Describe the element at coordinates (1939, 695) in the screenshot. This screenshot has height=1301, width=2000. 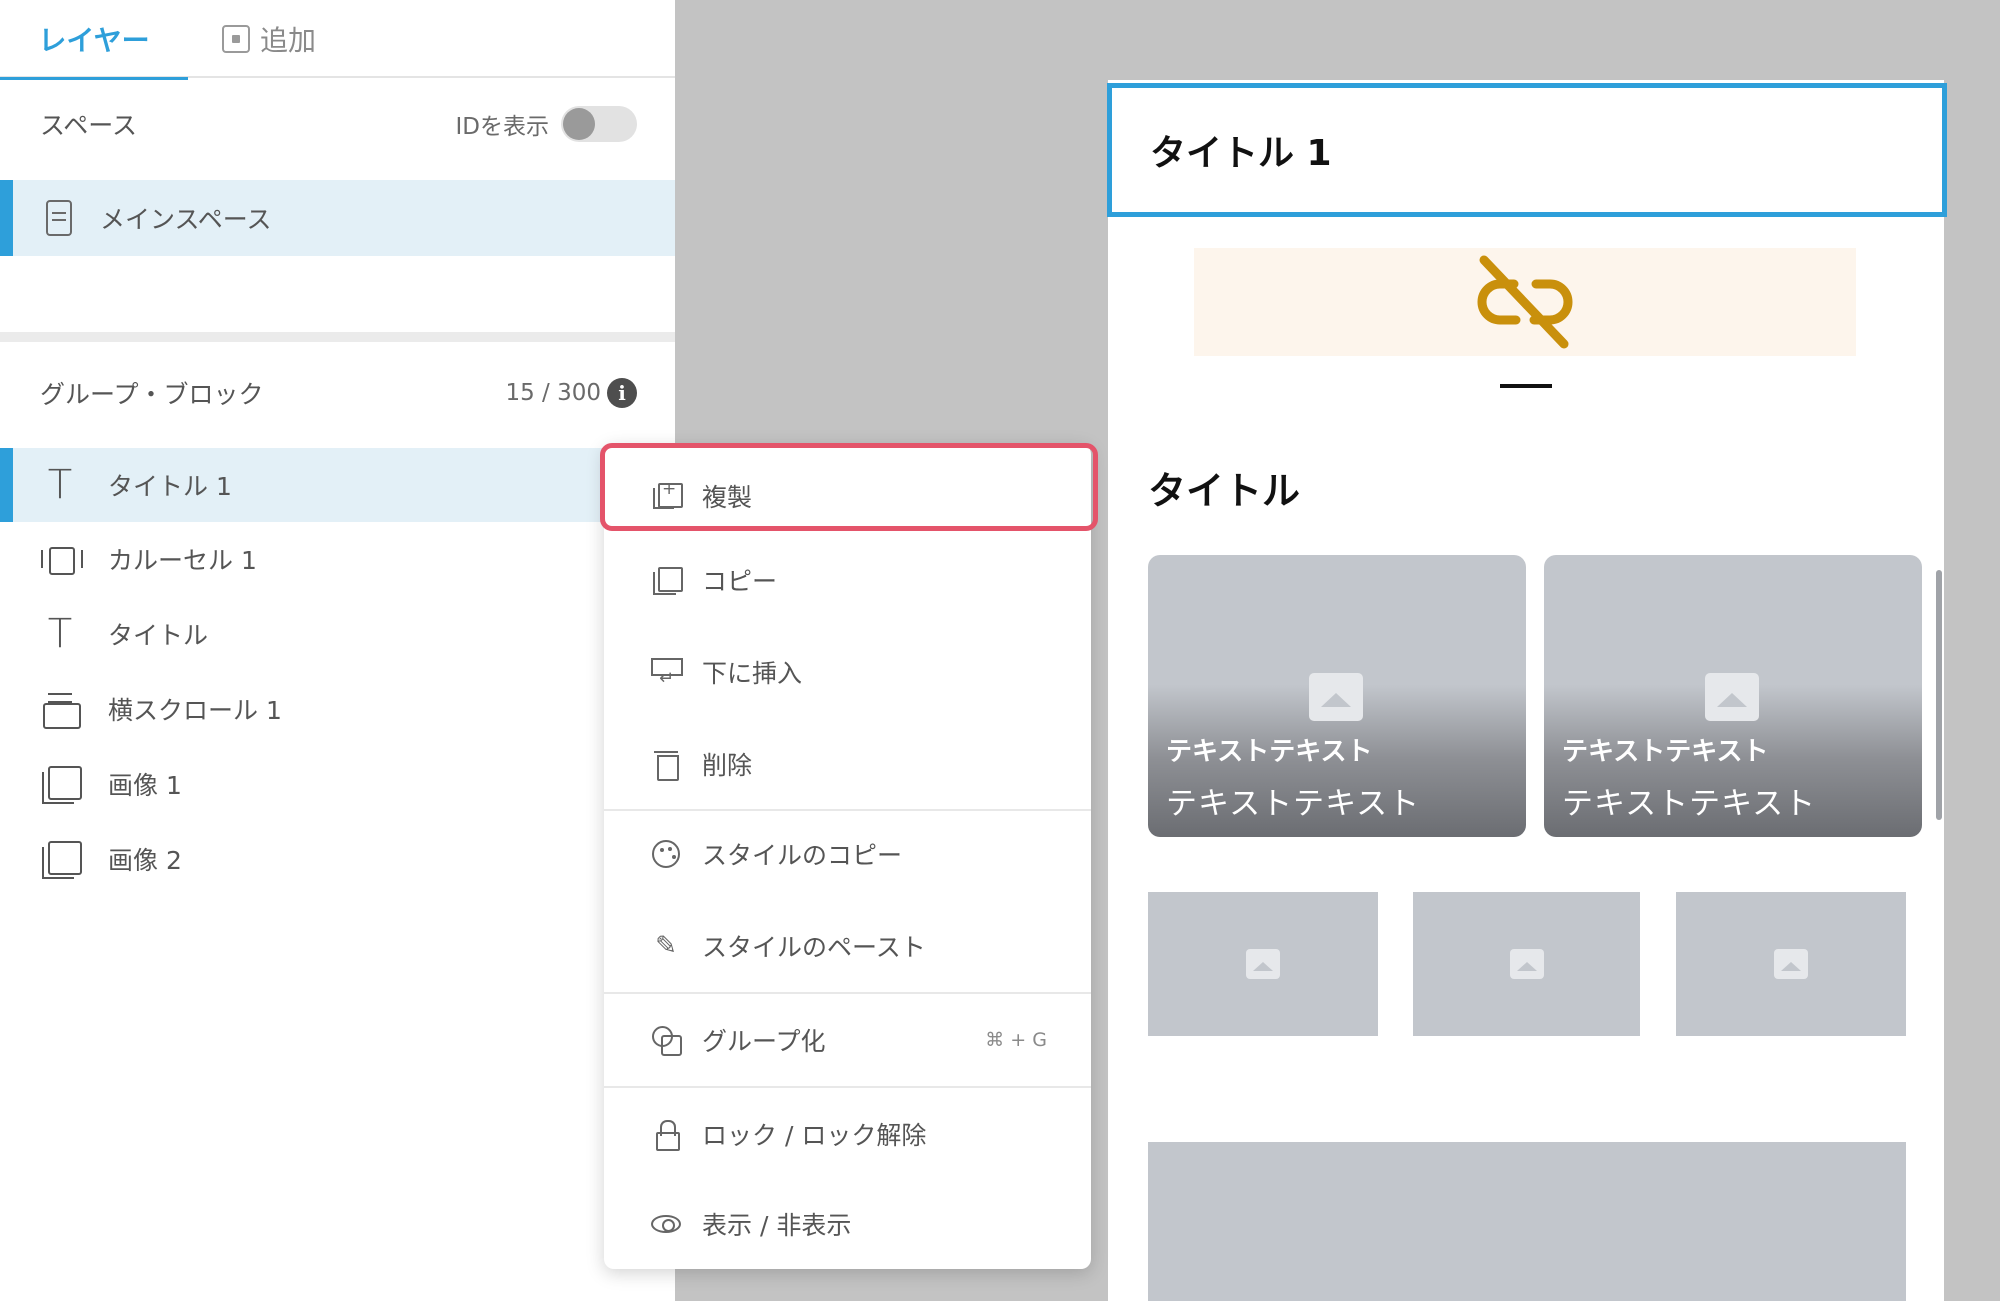
I see `next-card-edge` at that location.